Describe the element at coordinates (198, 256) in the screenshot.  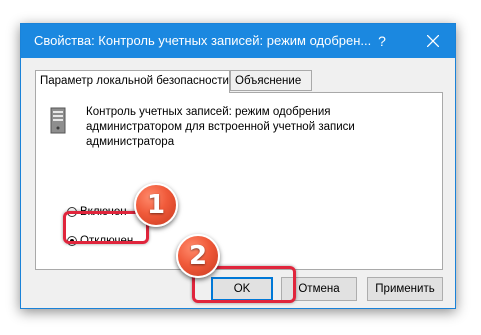
I see `step-2-badge: 2` at that location.